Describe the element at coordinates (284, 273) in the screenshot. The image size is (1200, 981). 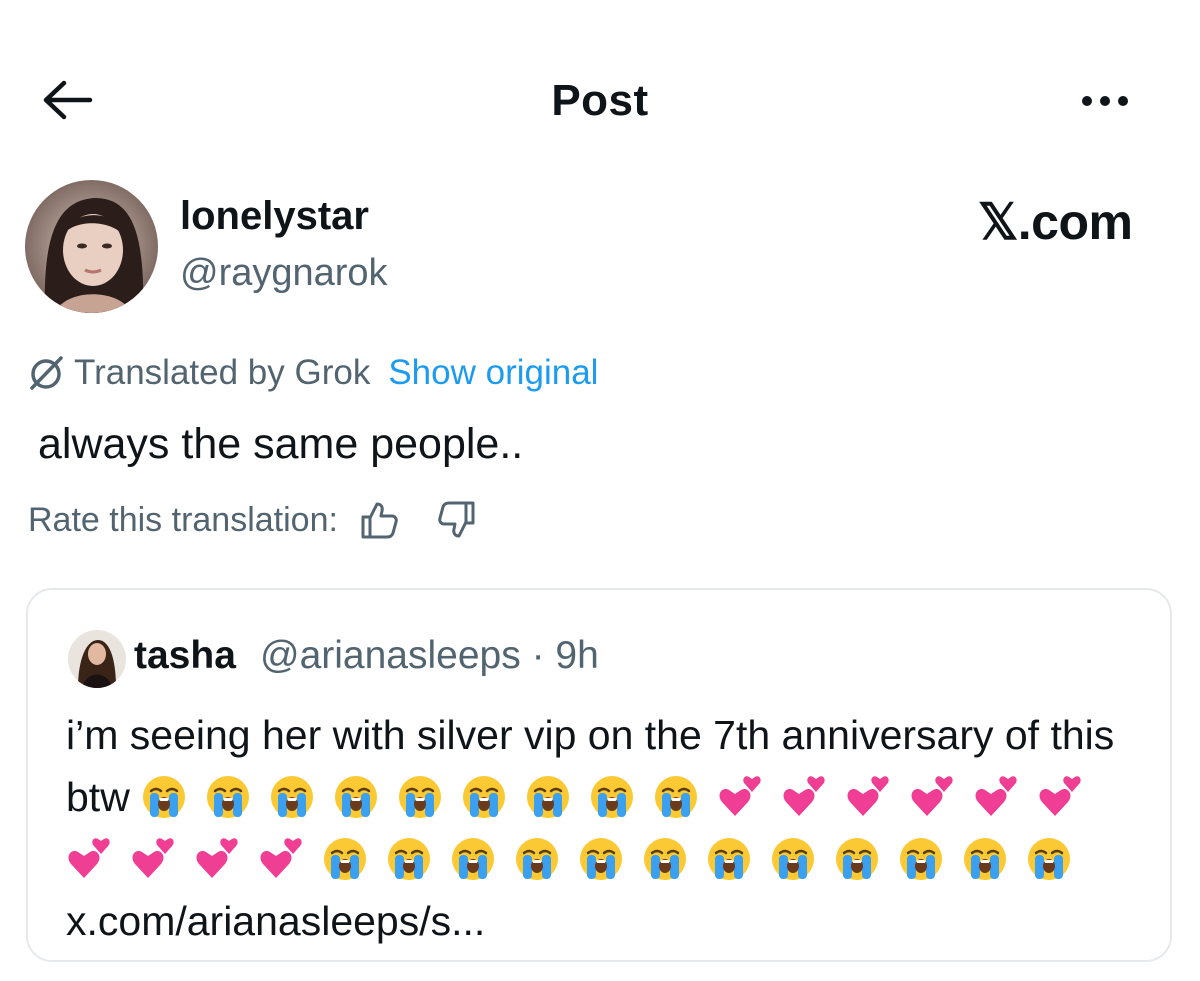
I see `author-handle: @raygnarok` at that location.